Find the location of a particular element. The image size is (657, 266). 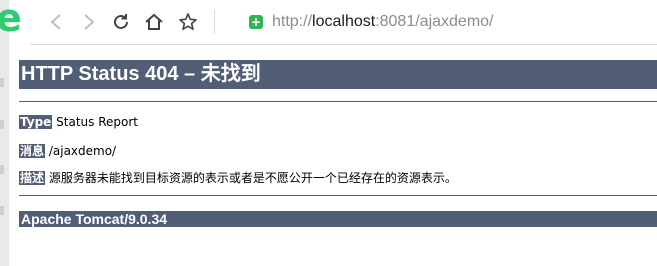

description-label: 描述 is located at coordinates (32, 178).